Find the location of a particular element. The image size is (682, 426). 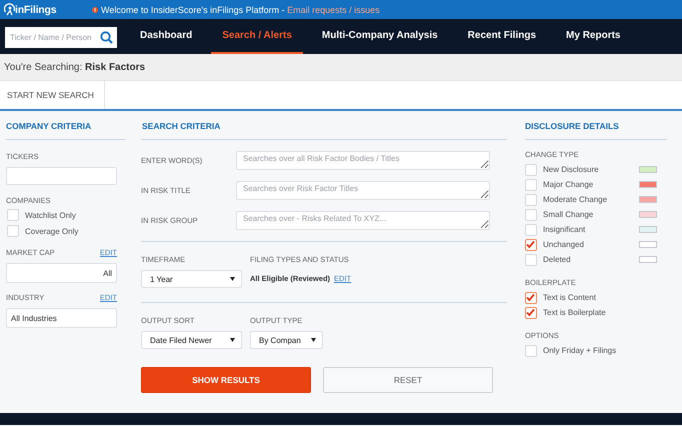

text-area: Searches over Risk Factor Titles is located at coordinates (363, 190).